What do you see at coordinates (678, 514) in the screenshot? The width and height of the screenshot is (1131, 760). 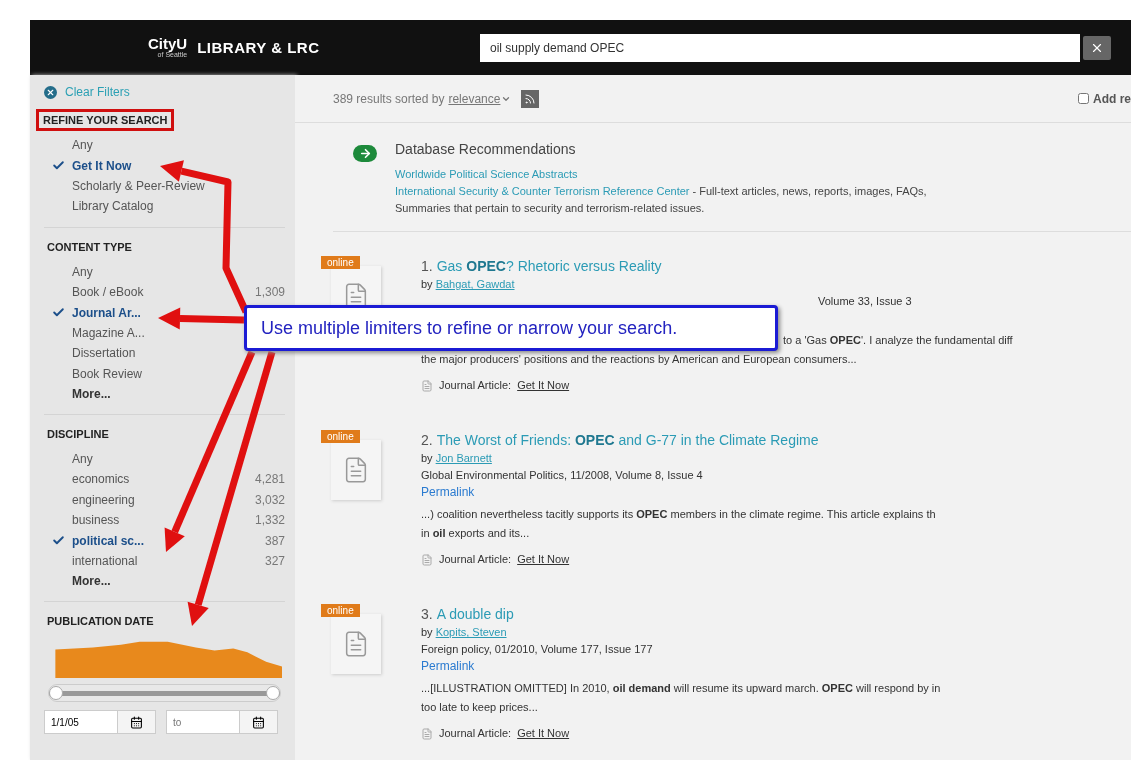 I see `result-snippet: ...) coalition nevertheless tacitly supports its OPEC members in the climate regime. This article explains th` at bounding box center [678, 514].